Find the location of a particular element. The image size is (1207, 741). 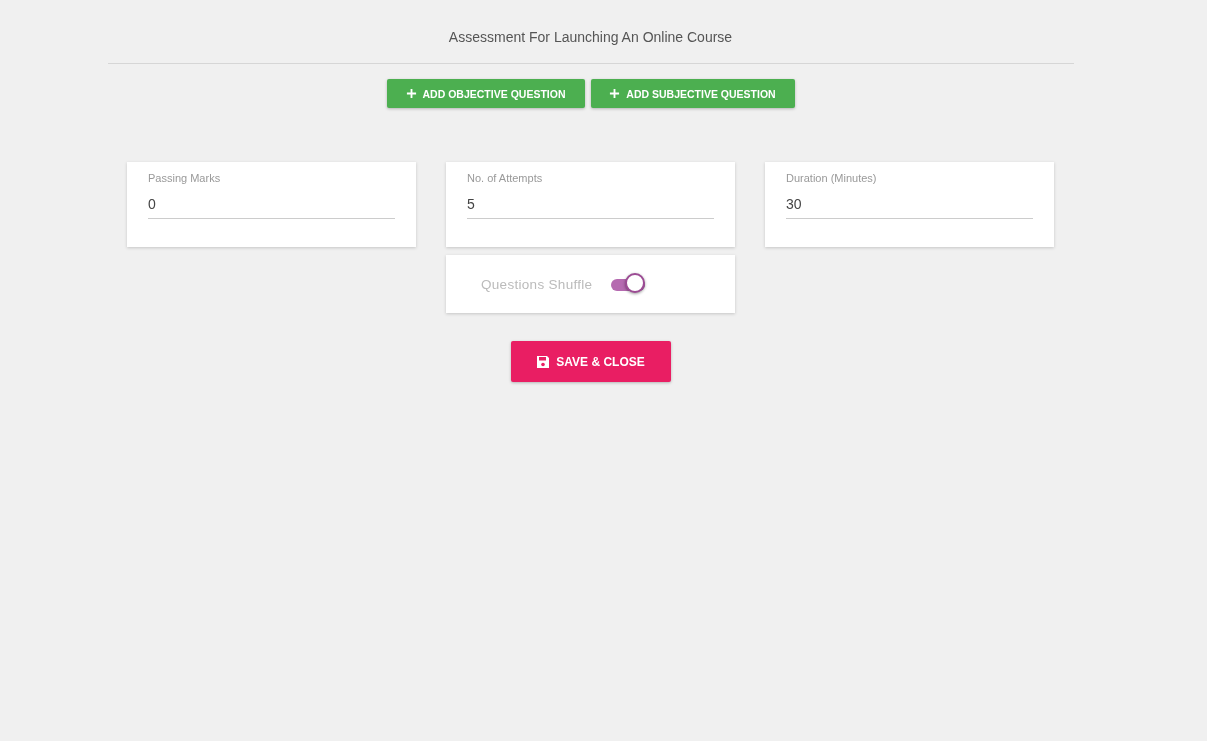

text-field: Passing Marks 0 is located at coordinates (271, 204).